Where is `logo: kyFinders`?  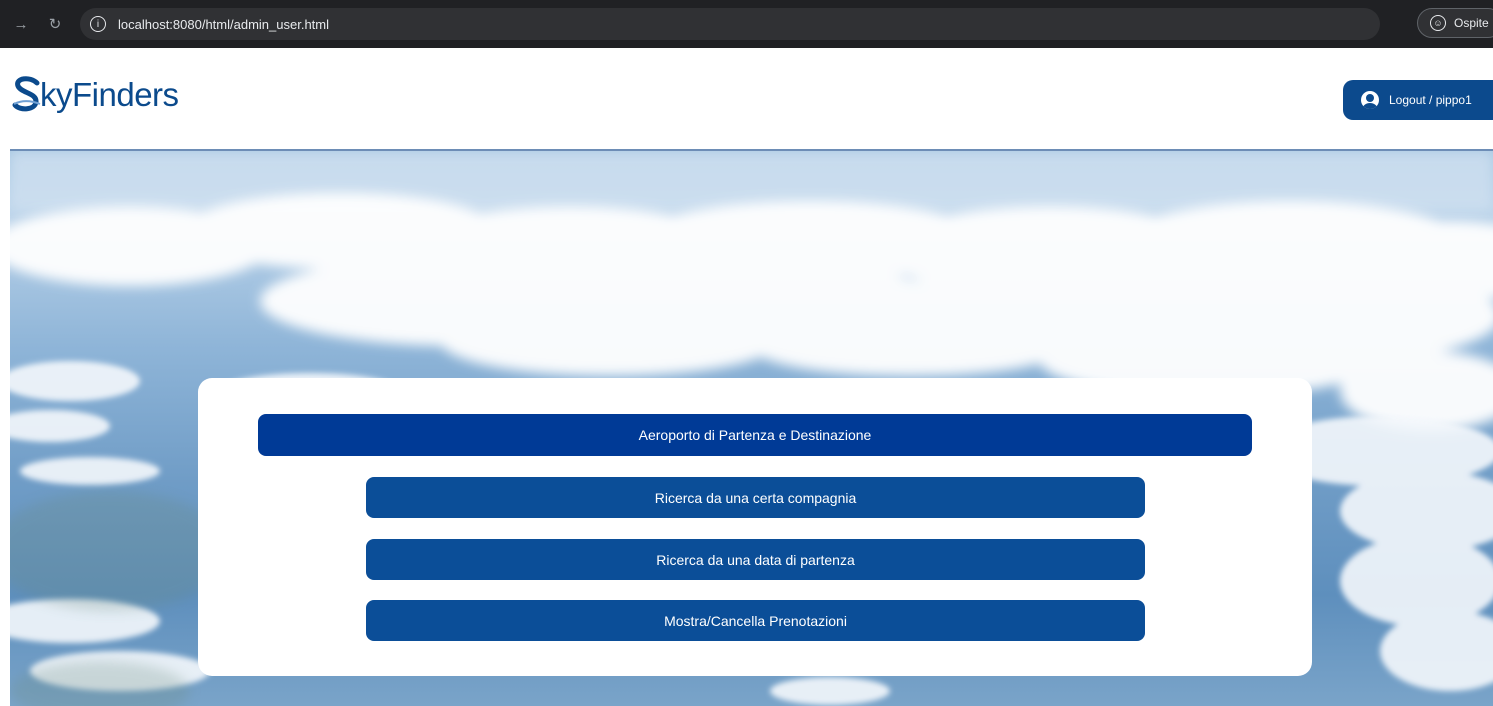 logo: kyFinders is located at coordinates (95, 94).